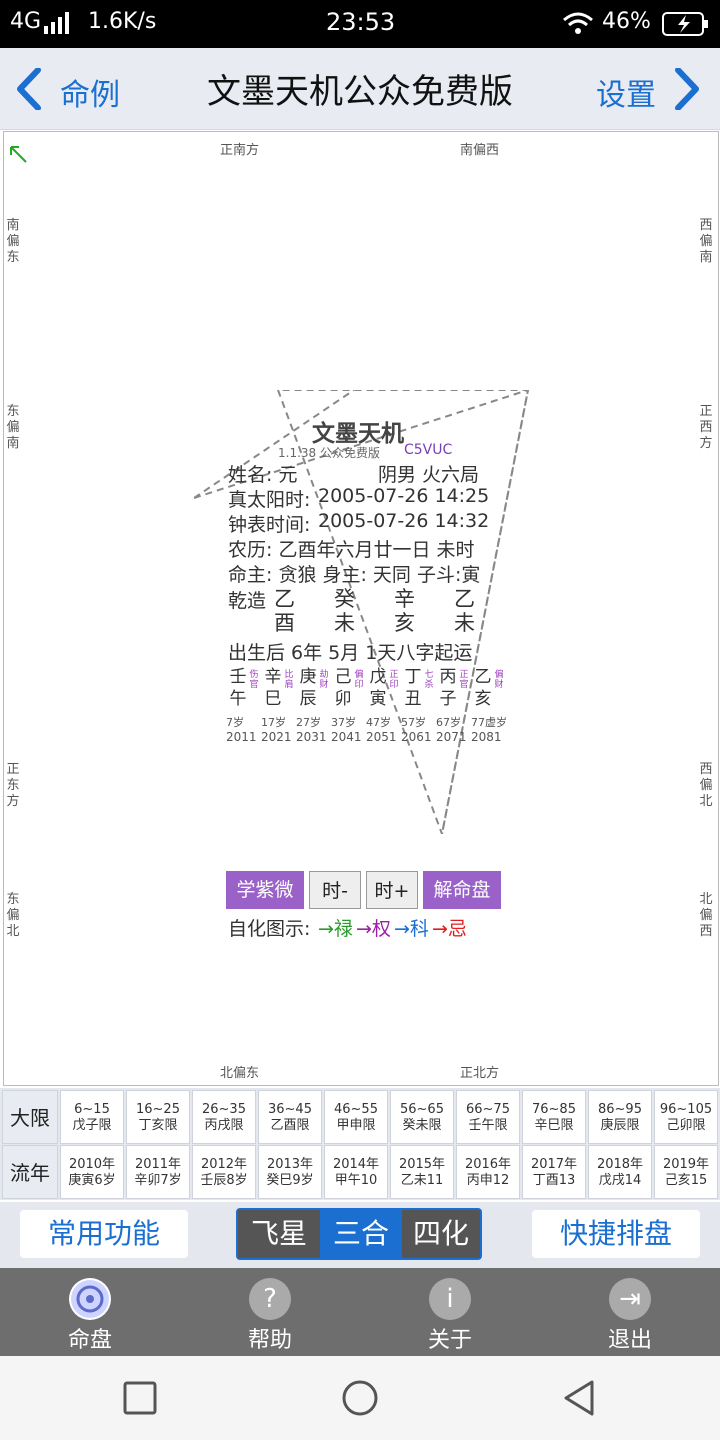 The width and height of the screenshot is (720, 1440). I want to click on daxian-cell: 36~45 乙酉限, so click(290, 1117).